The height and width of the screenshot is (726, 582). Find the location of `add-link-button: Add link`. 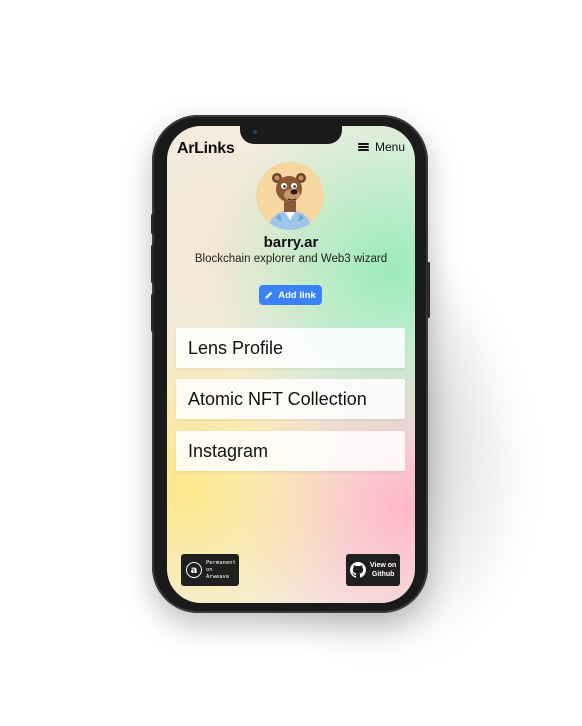

add-link-button: Add link is located at coordinates (290, 295).